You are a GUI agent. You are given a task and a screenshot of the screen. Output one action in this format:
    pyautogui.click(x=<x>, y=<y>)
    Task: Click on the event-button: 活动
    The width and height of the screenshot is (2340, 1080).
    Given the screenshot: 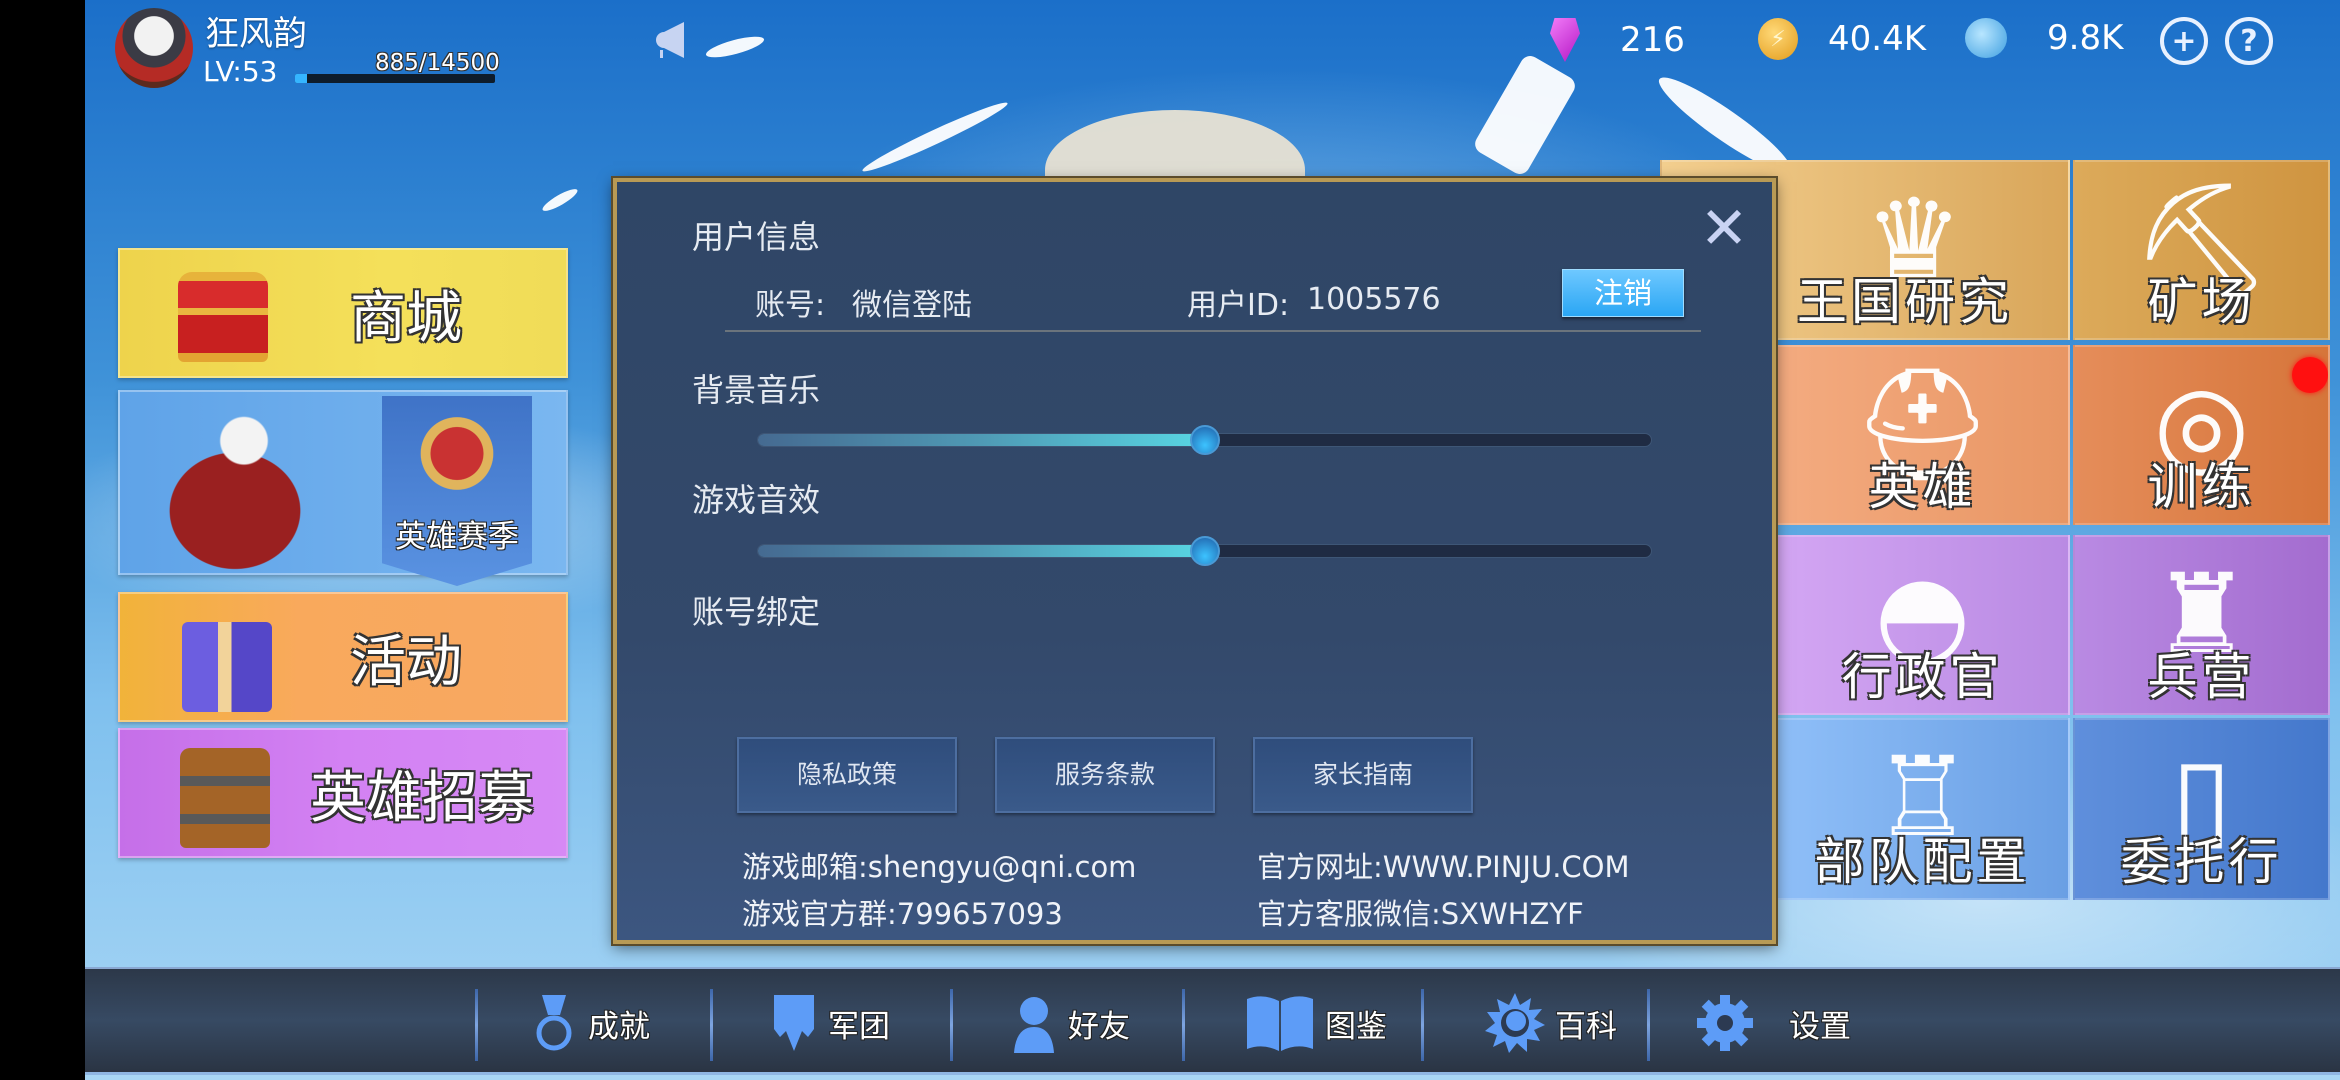 What is the action you would take?
    pyautogui.click(x=343, y=657)
    